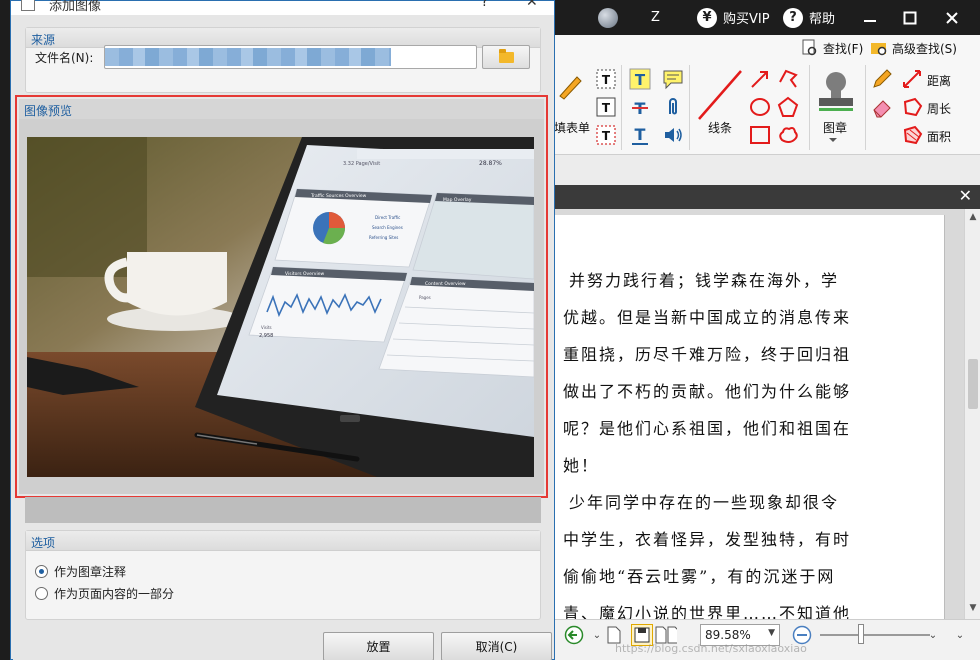 The image size is (980, 660). What do you see at coordinates (673, 79) in the screenshot?
I see `note-icon` at bounding box center [673, 79].